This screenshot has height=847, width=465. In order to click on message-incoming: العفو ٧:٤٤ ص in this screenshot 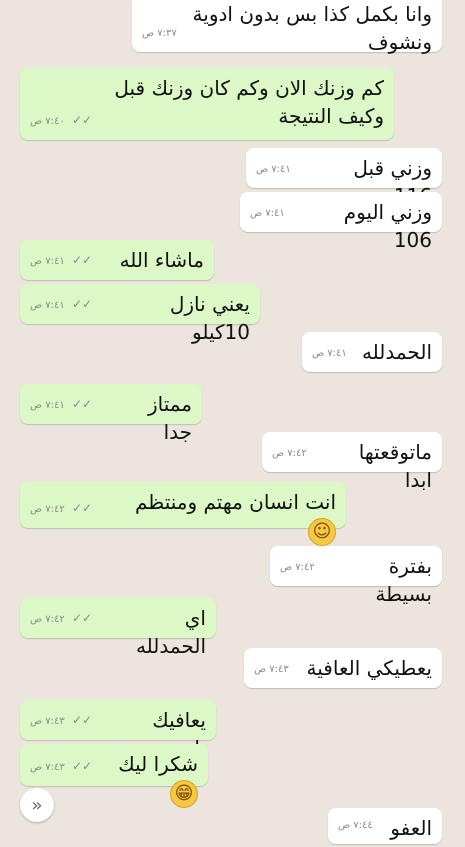, I will do `click(385, 826)`.